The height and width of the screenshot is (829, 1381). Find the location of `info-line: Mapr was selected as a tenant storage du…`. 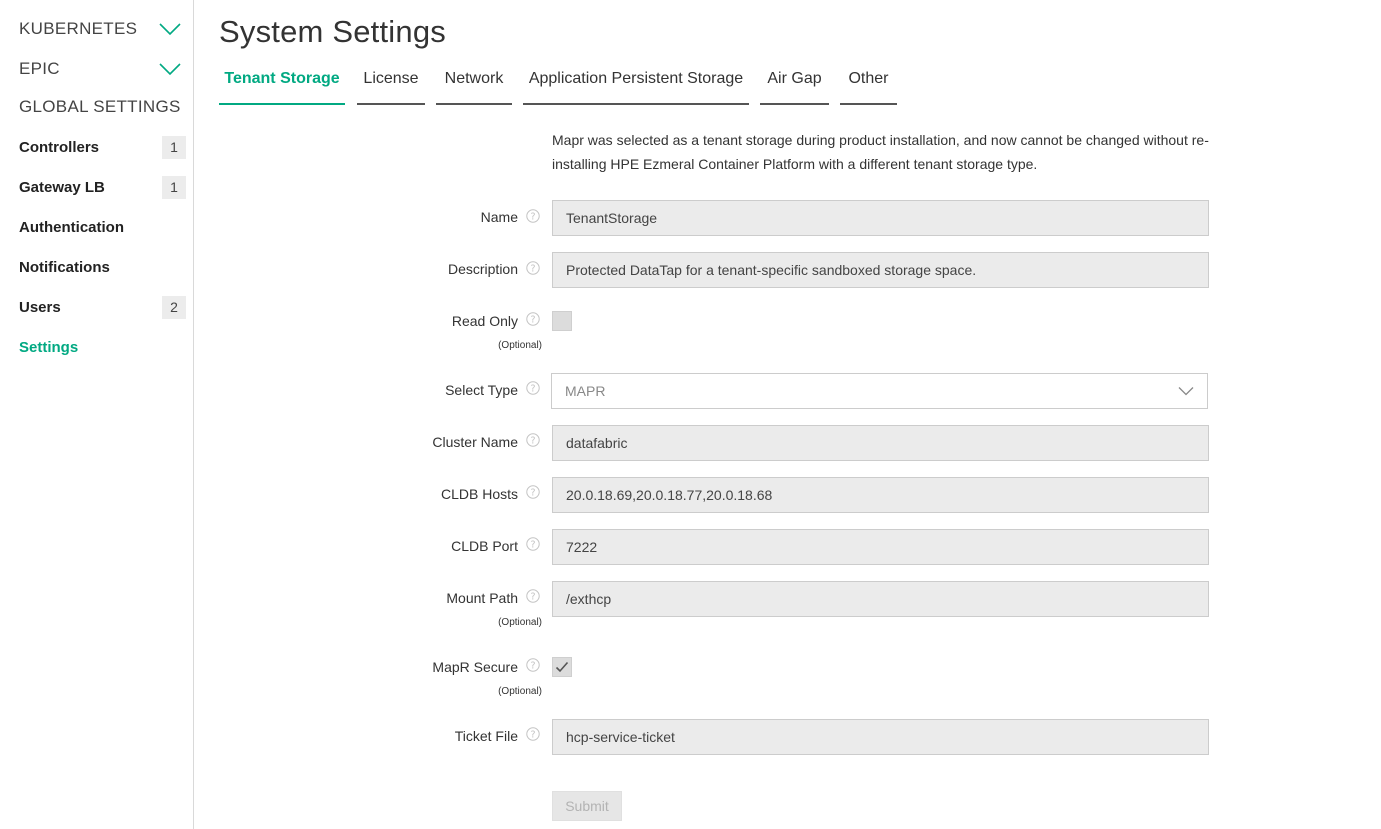

info-line: Mapr was selected as a tenant storage du… is located at coordinates (880, 140).